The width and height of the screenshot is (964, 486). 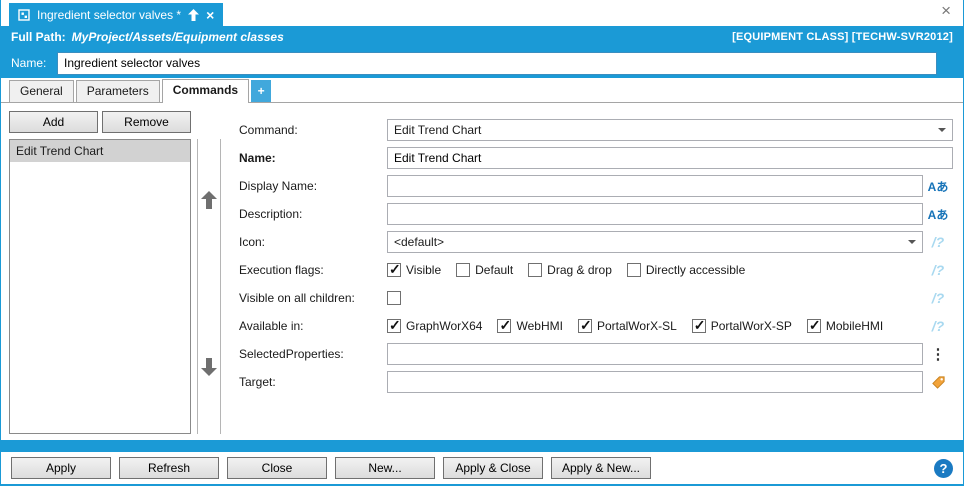 What do you see at coordinates (497, 63) in the screenshot?
I see `name-input` at bounding box center [497, 63].